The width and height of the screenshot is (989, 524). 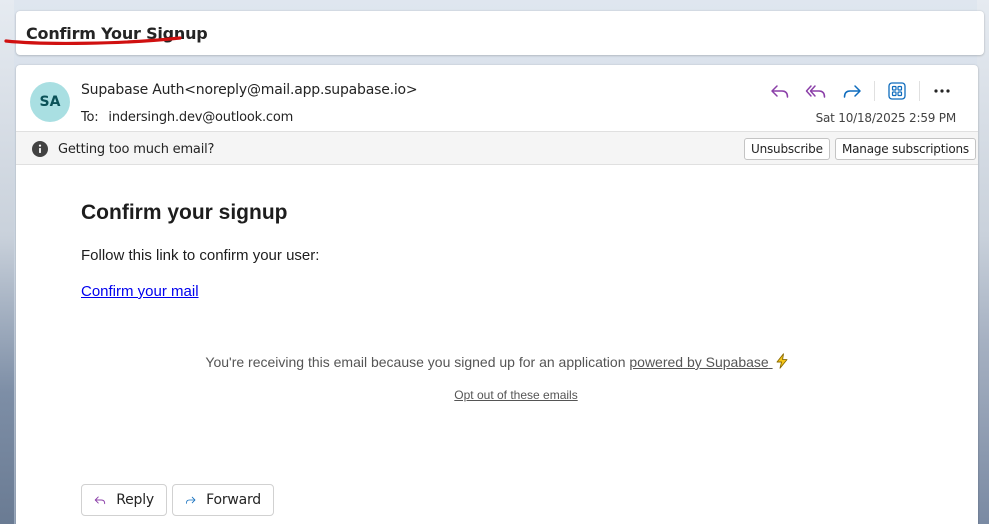 I want to click on recipient-address: indersingh.dev@outlook.com, so click(x=200, y=117).